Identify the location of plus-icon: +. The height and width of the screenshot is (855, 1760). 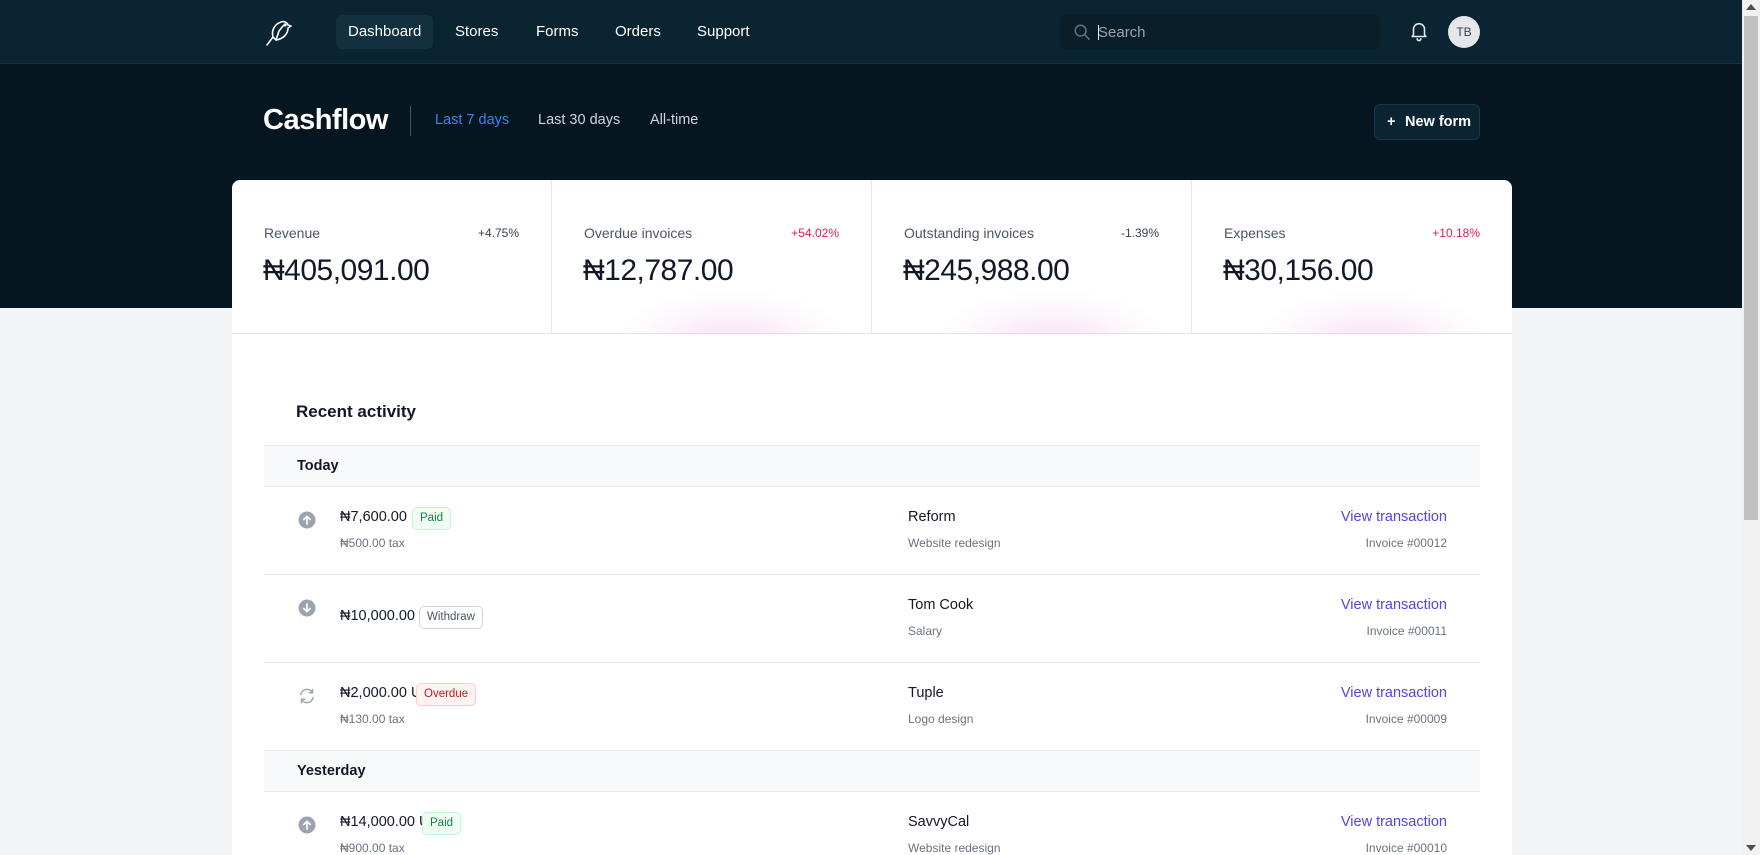
(1391, 122).